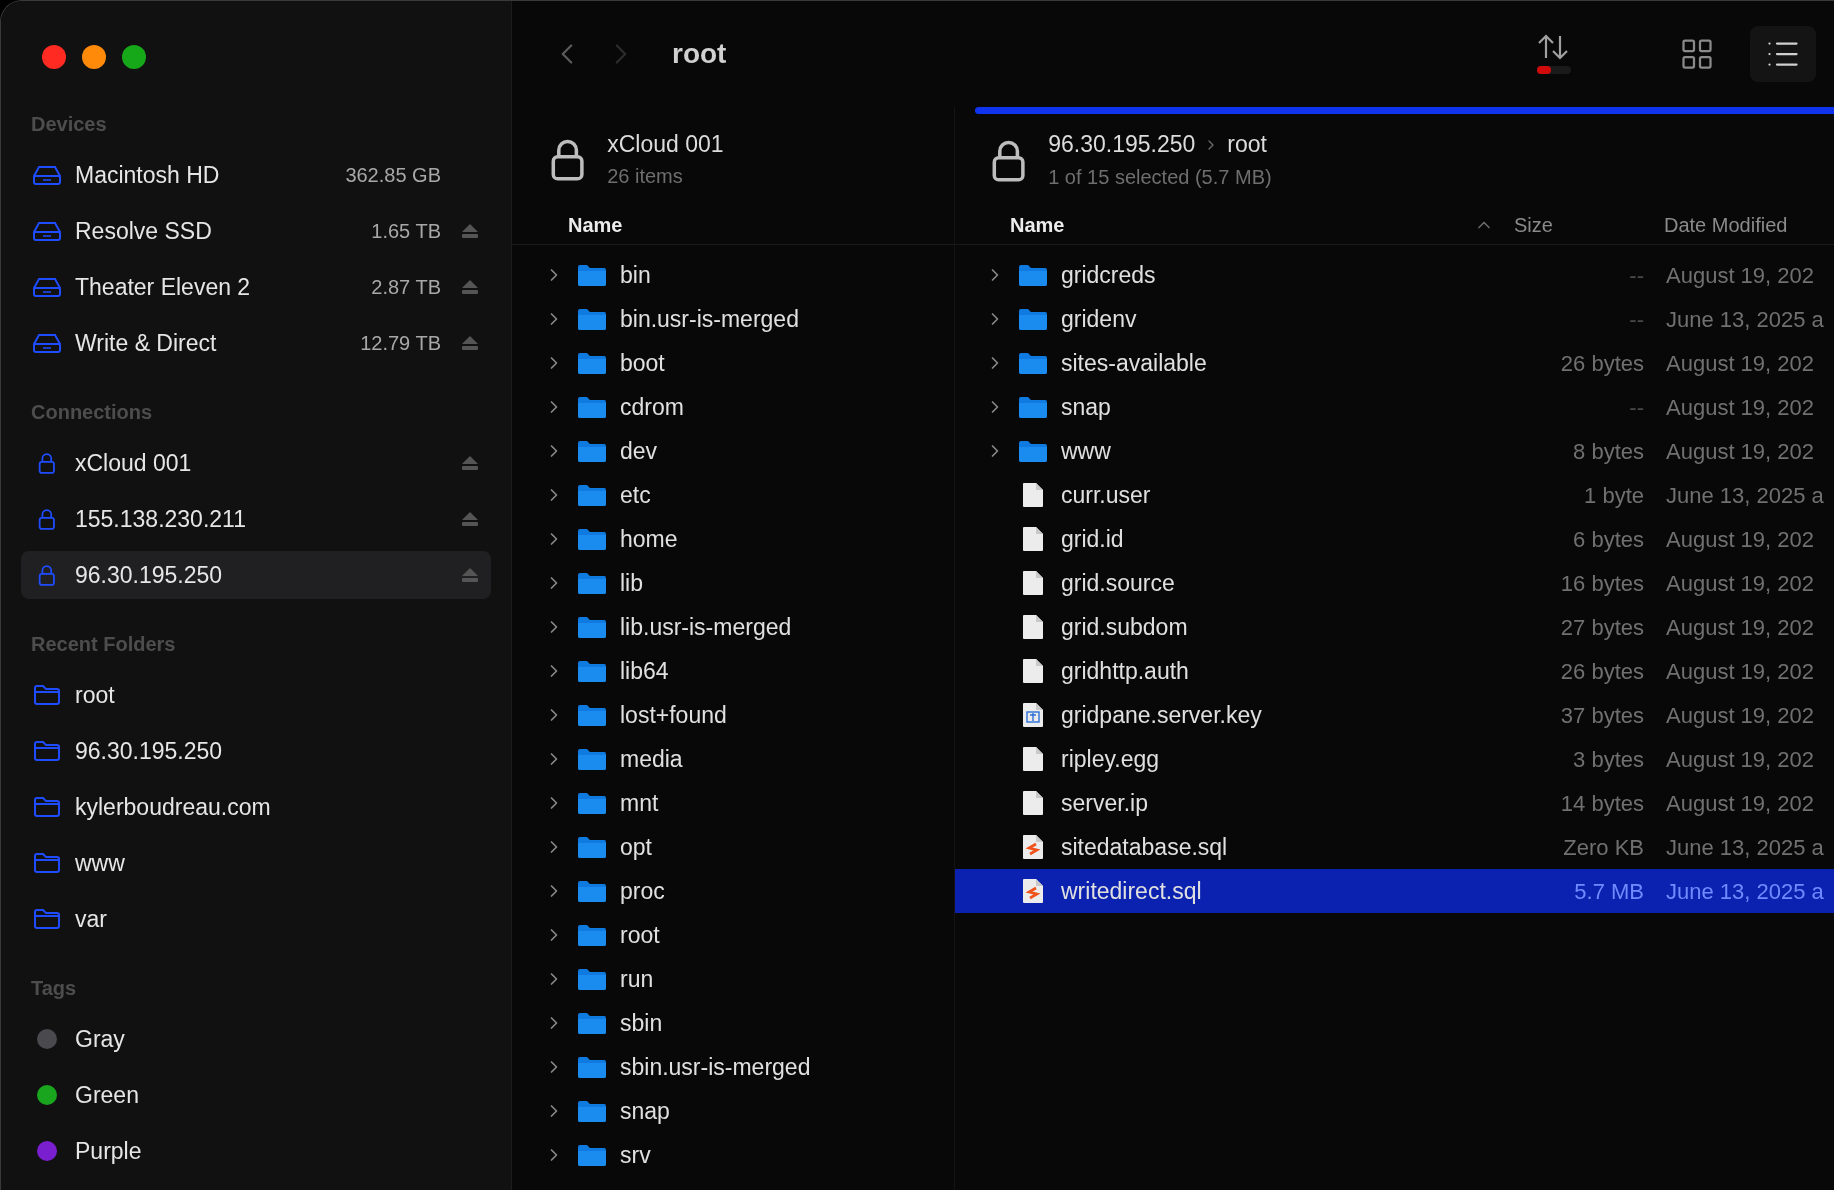 The height and width of the screenshot is (1190, 1834). What do you see at coordinates (1033, 715) in the screenshot?
I see `key-file-icon` at bounding box center [1033, 715].